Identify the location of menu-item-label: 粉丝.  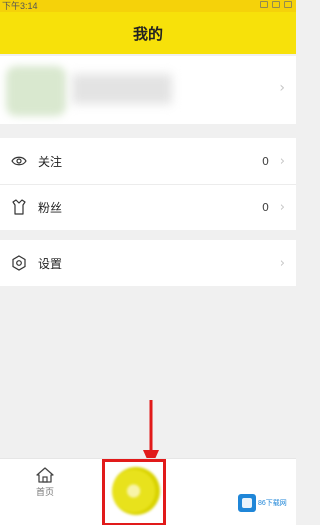
(50, 207).